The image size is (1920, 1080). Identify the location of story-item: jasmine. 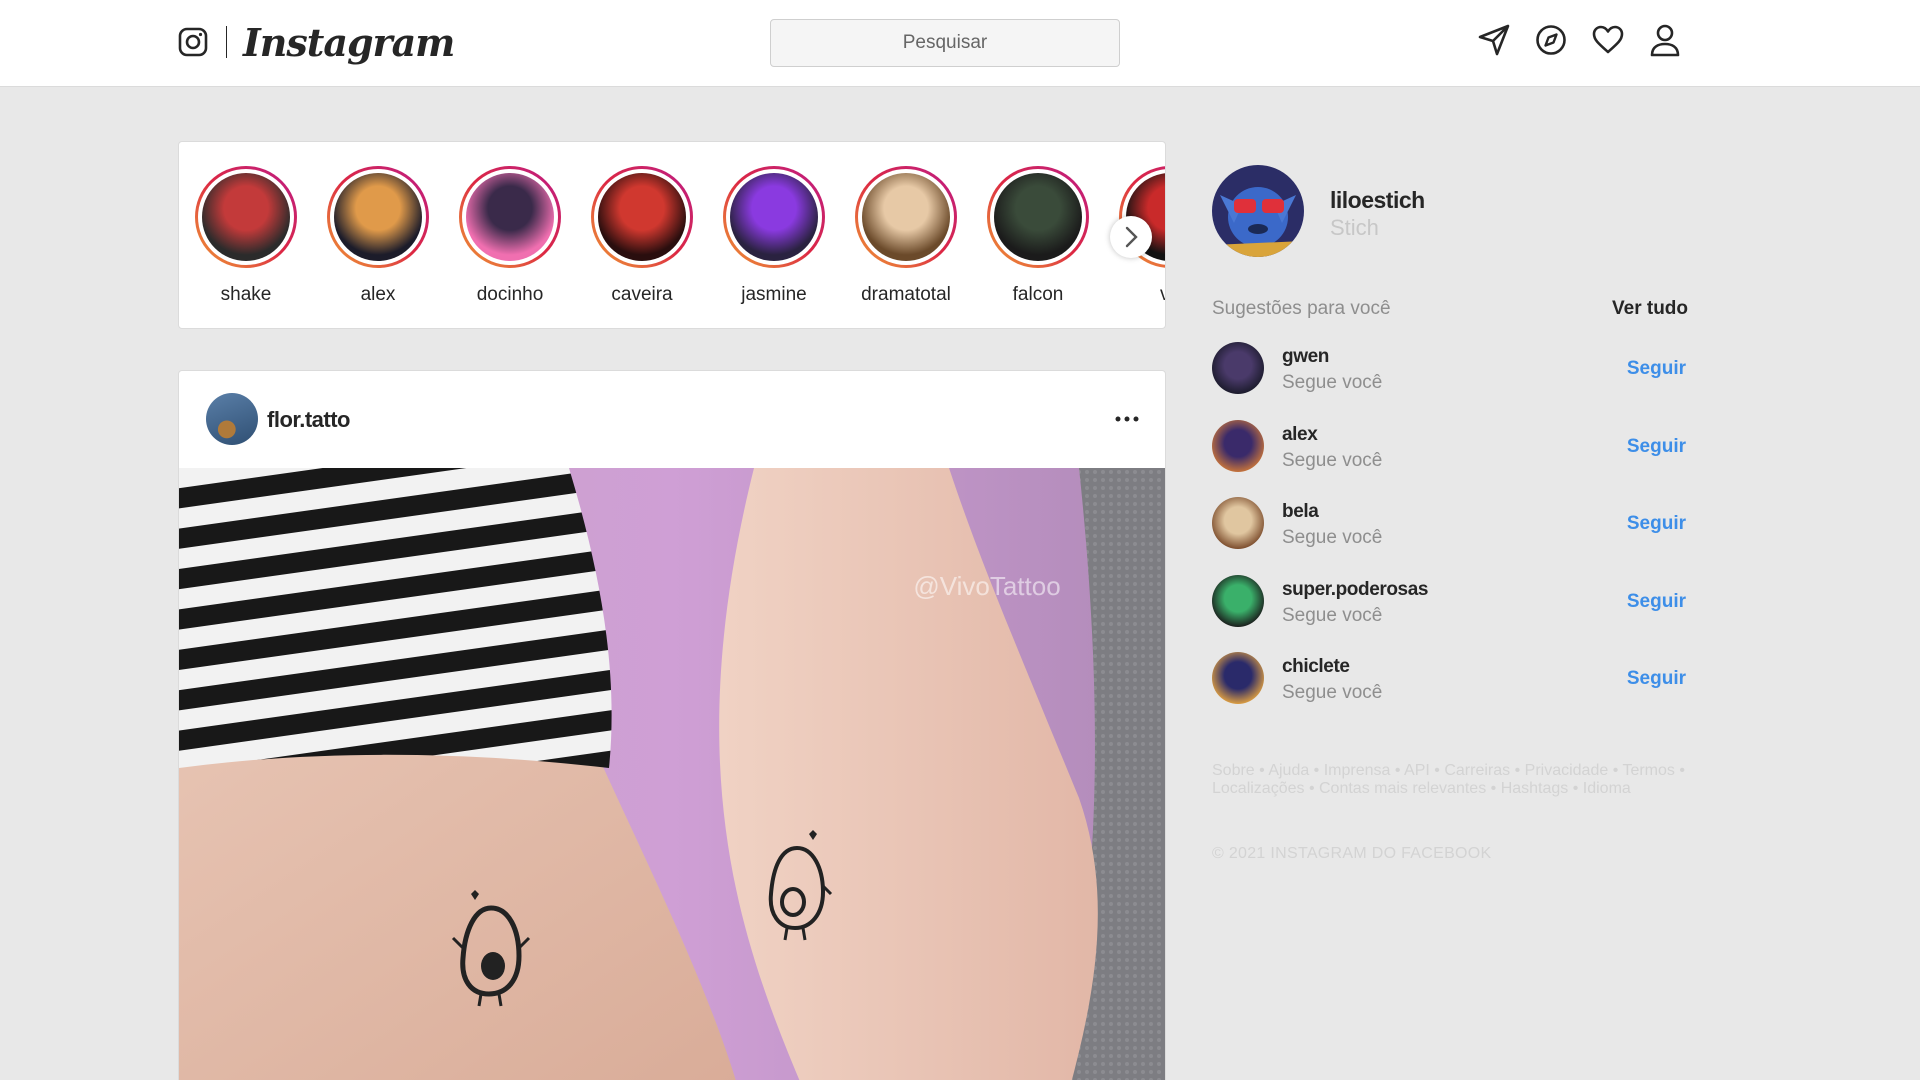
(774, 236).